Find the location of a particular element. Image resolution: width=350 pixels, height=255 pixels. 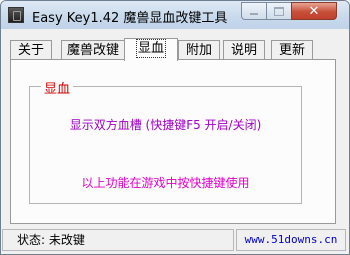

title-bar: Easy Key1.42 魔兽显血改键工具 ✕ is located at coordinates (175, 15).